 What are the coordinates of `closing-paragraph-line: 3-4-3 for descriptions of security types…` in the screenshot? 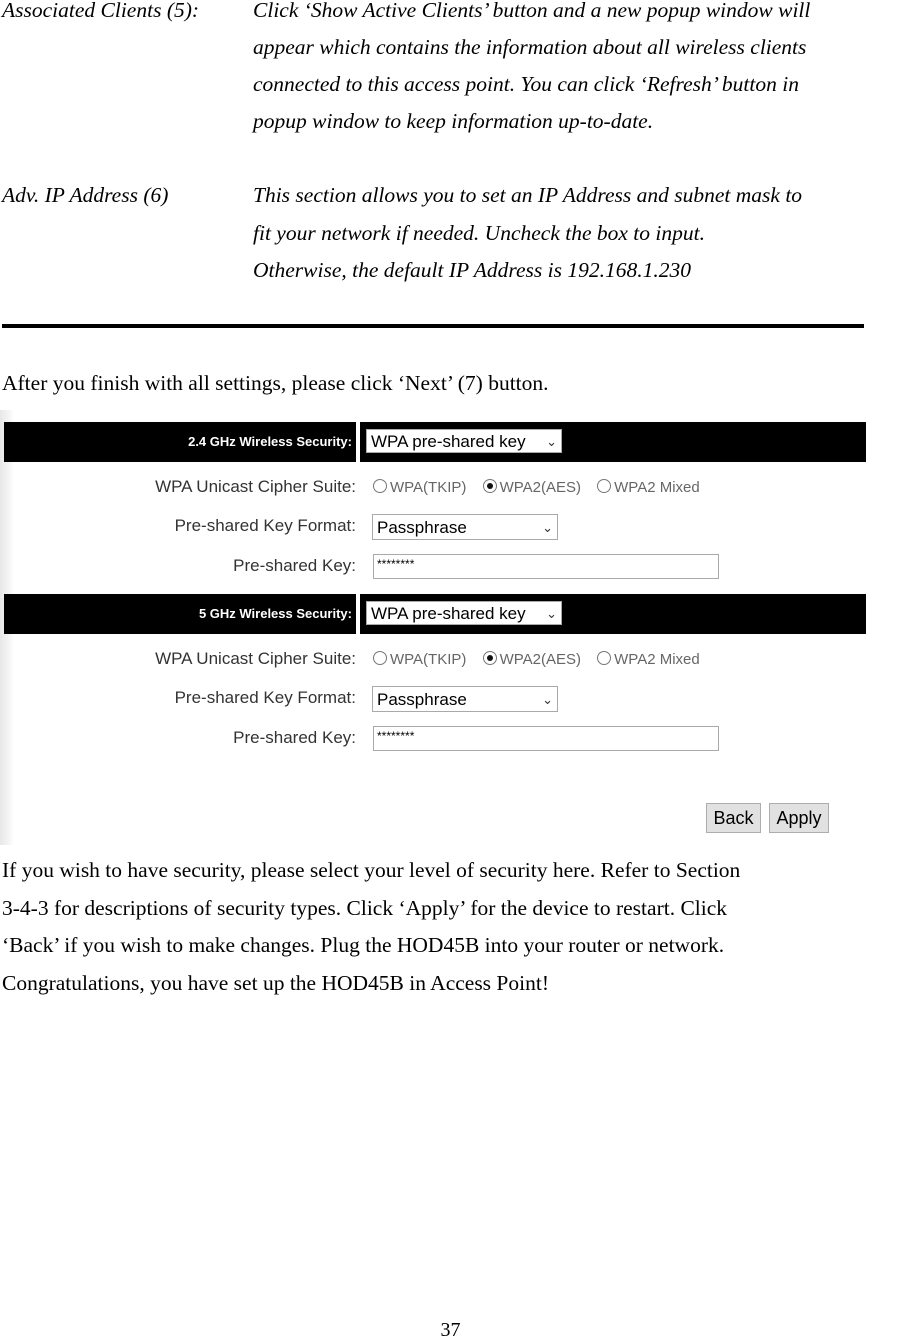 It's located at (365, 908).